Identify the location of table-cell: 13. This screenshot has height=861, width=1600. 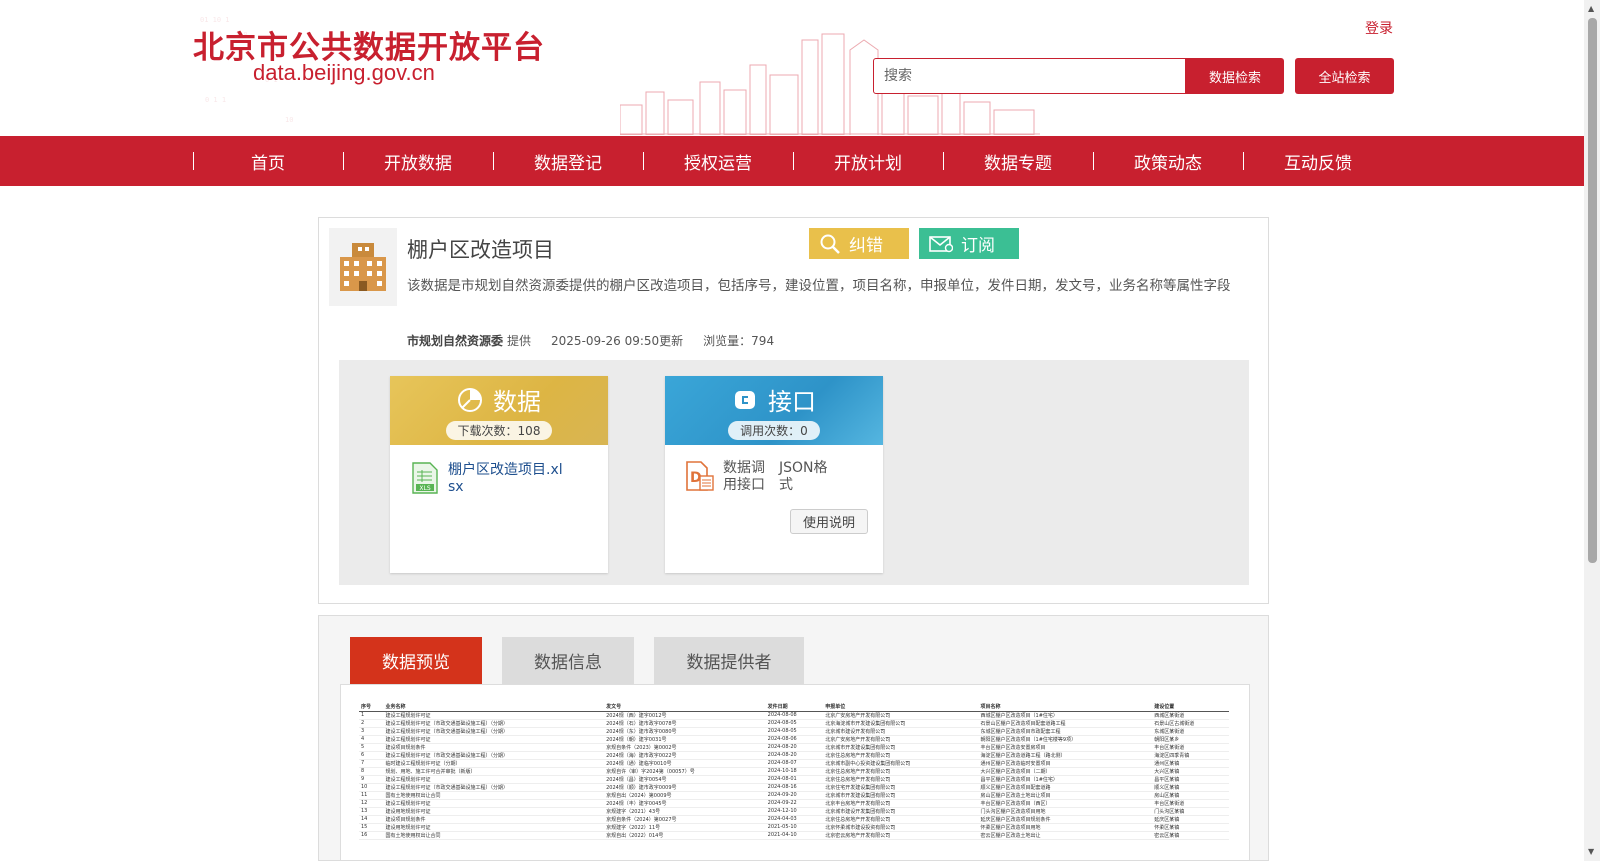
(371, 811).